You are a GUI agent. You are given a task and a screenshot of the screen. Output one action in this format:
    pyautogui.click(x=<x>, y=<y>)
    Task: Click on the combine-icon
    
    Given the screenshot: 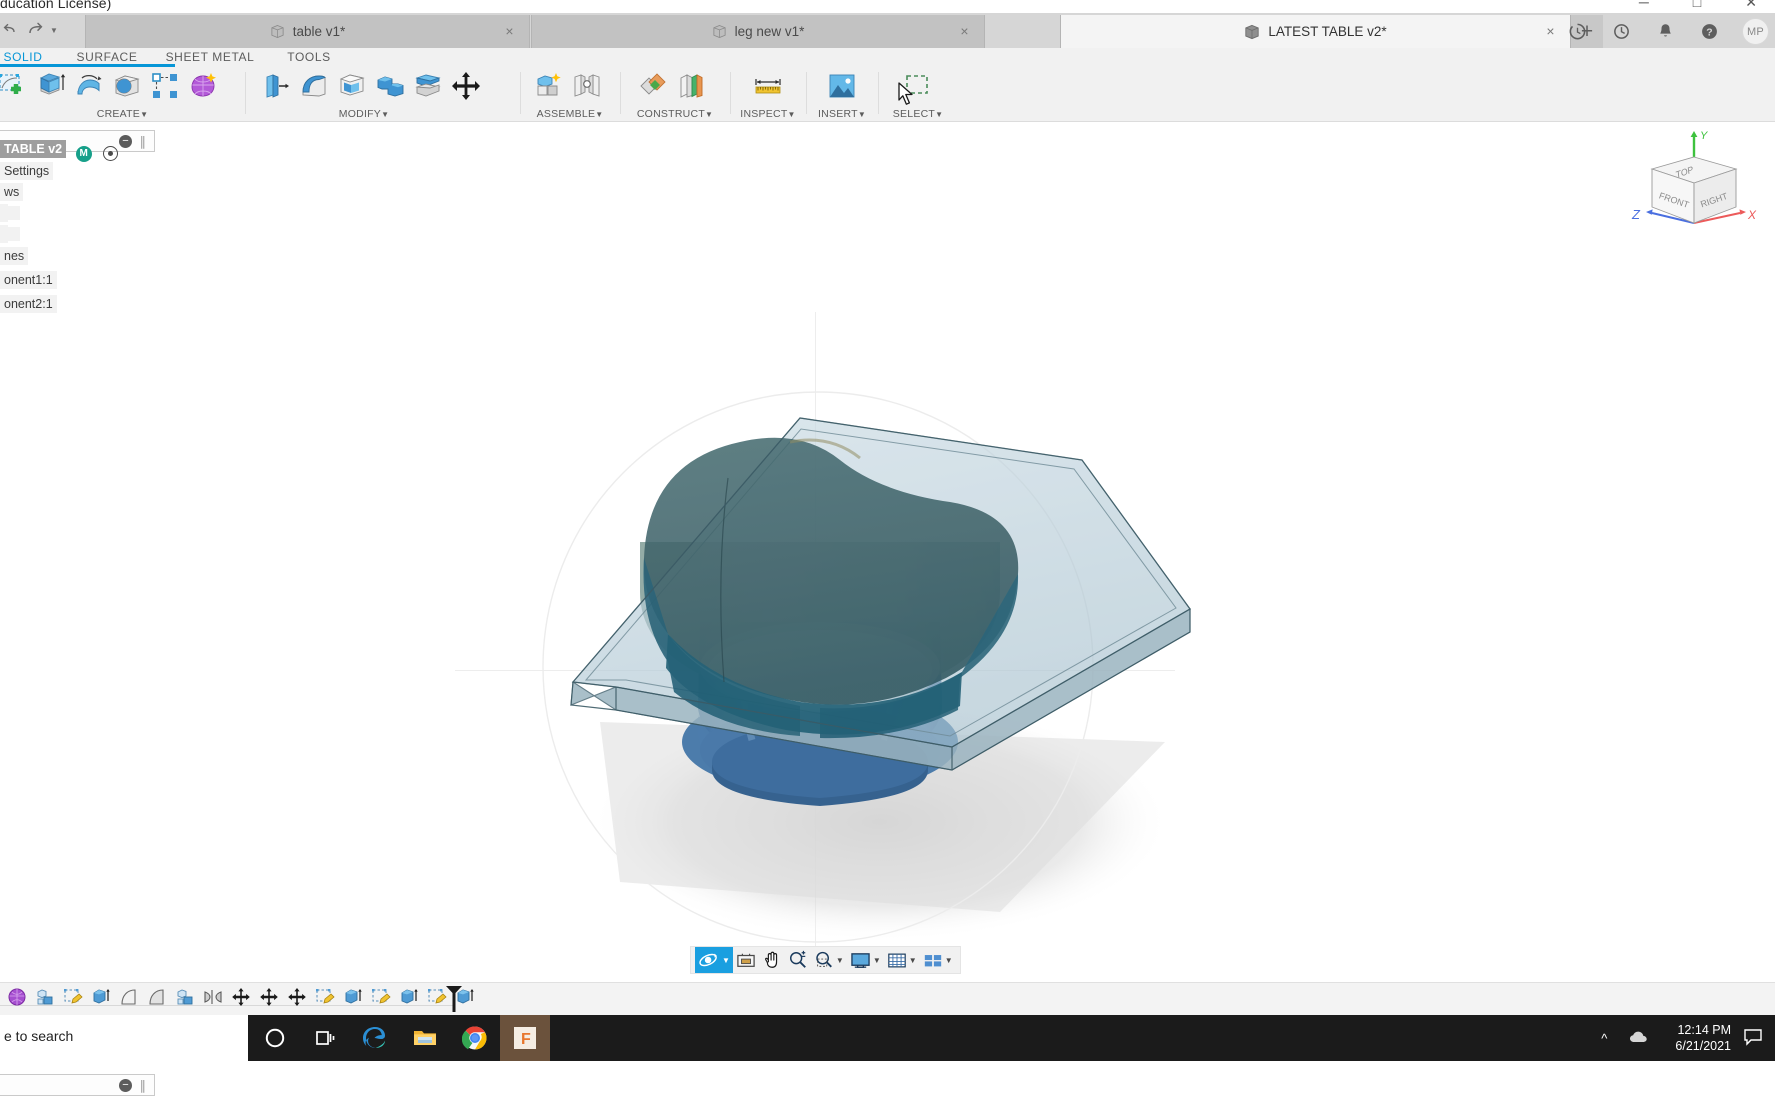 What is the action you would take?
    pyautogui.click(x=390, y=86)
    